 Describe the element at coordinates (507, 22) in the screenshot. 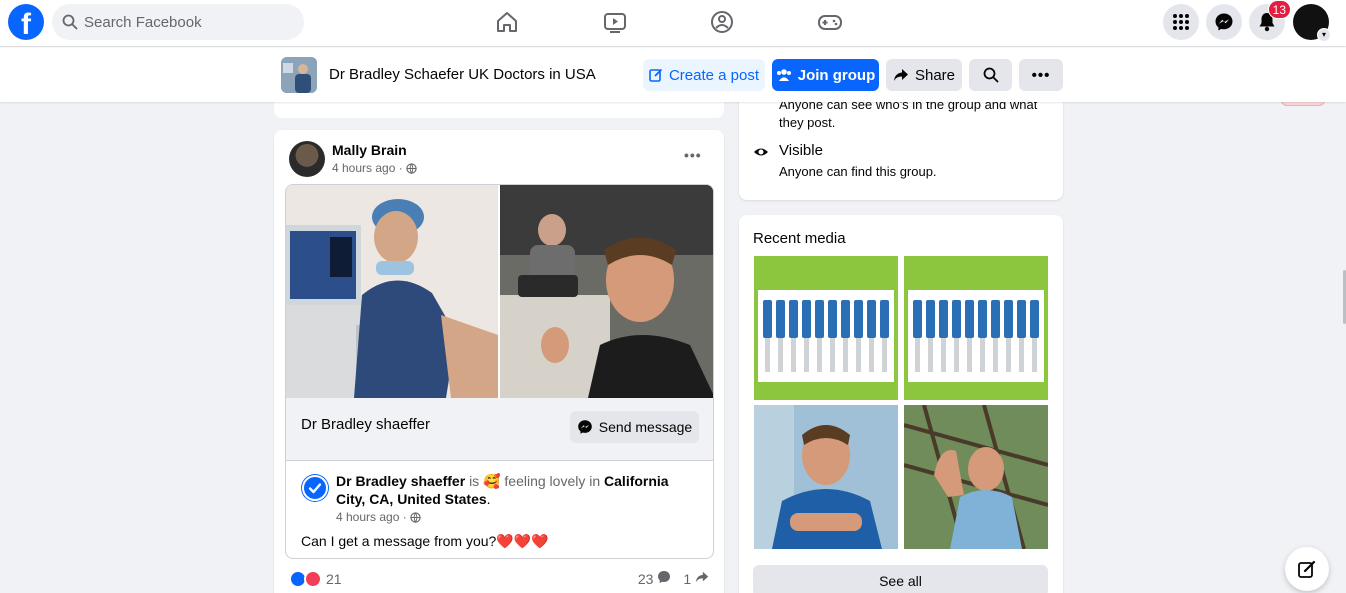

I see `home-icon` at that location.